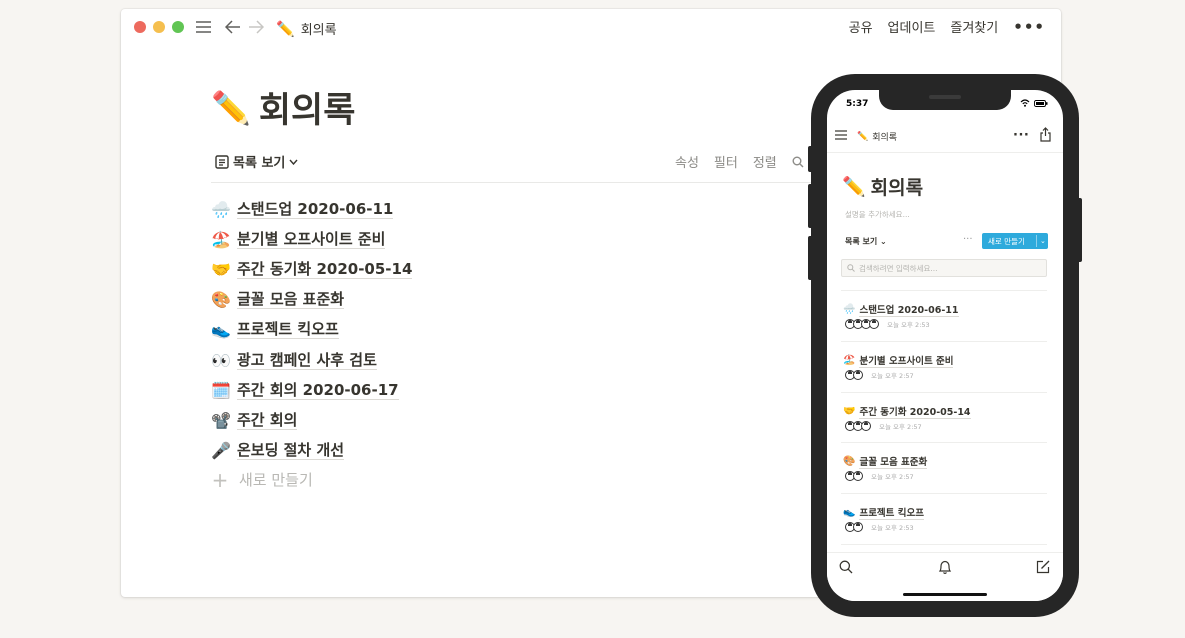 The image size is (1185, 638). Describe the element at coordinates (259, 163) in the screenshot. I see `view-label: 목록 보기` at that location.